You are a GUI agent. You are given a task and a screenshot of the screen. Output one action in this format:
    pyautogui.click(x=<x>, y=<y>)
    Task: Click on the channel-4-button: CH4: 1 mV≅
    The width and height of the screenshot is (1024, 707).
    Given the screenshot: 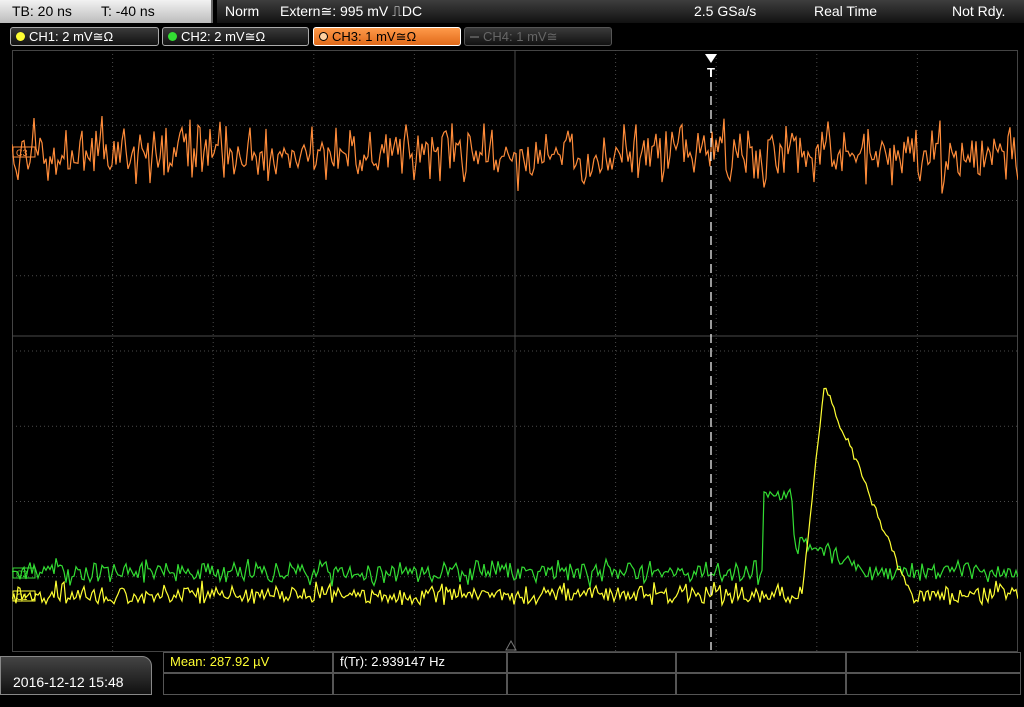 What is the action you would take?
    pyautogui.click(x=538, y=36)
    